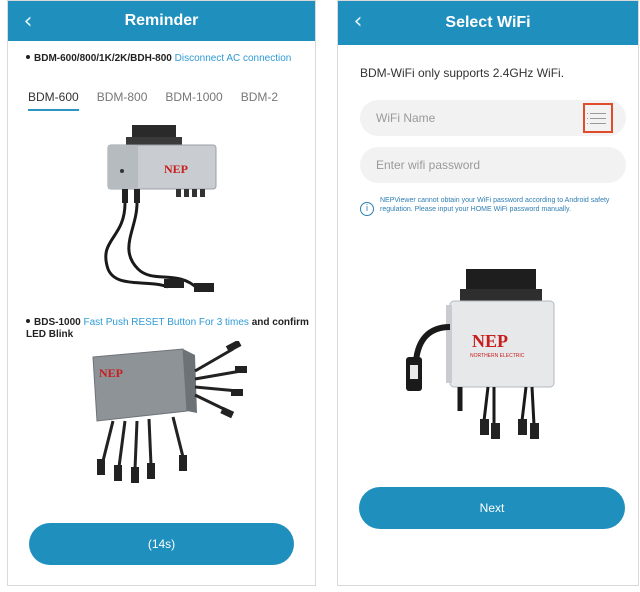 This screenshot has height=592, width=640. I want to click on select-wifi-header: ‹ Select WiFi, so click(488, 23).